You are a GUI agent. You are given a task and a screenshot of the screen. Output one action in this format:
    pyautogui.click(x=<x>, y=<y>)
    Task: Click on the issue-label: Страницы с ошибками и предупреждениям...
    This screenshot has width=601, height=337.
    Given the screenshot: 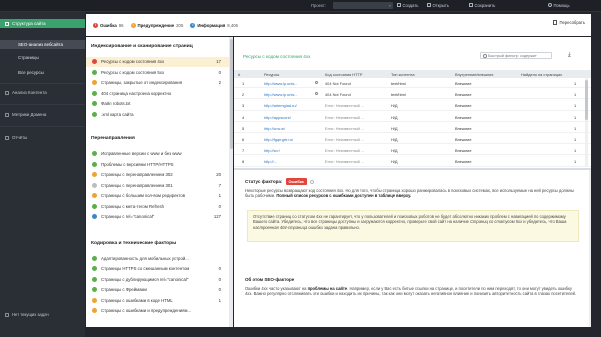 What is the action you would take?
    pyautogui.click(x=146, y=311)
    